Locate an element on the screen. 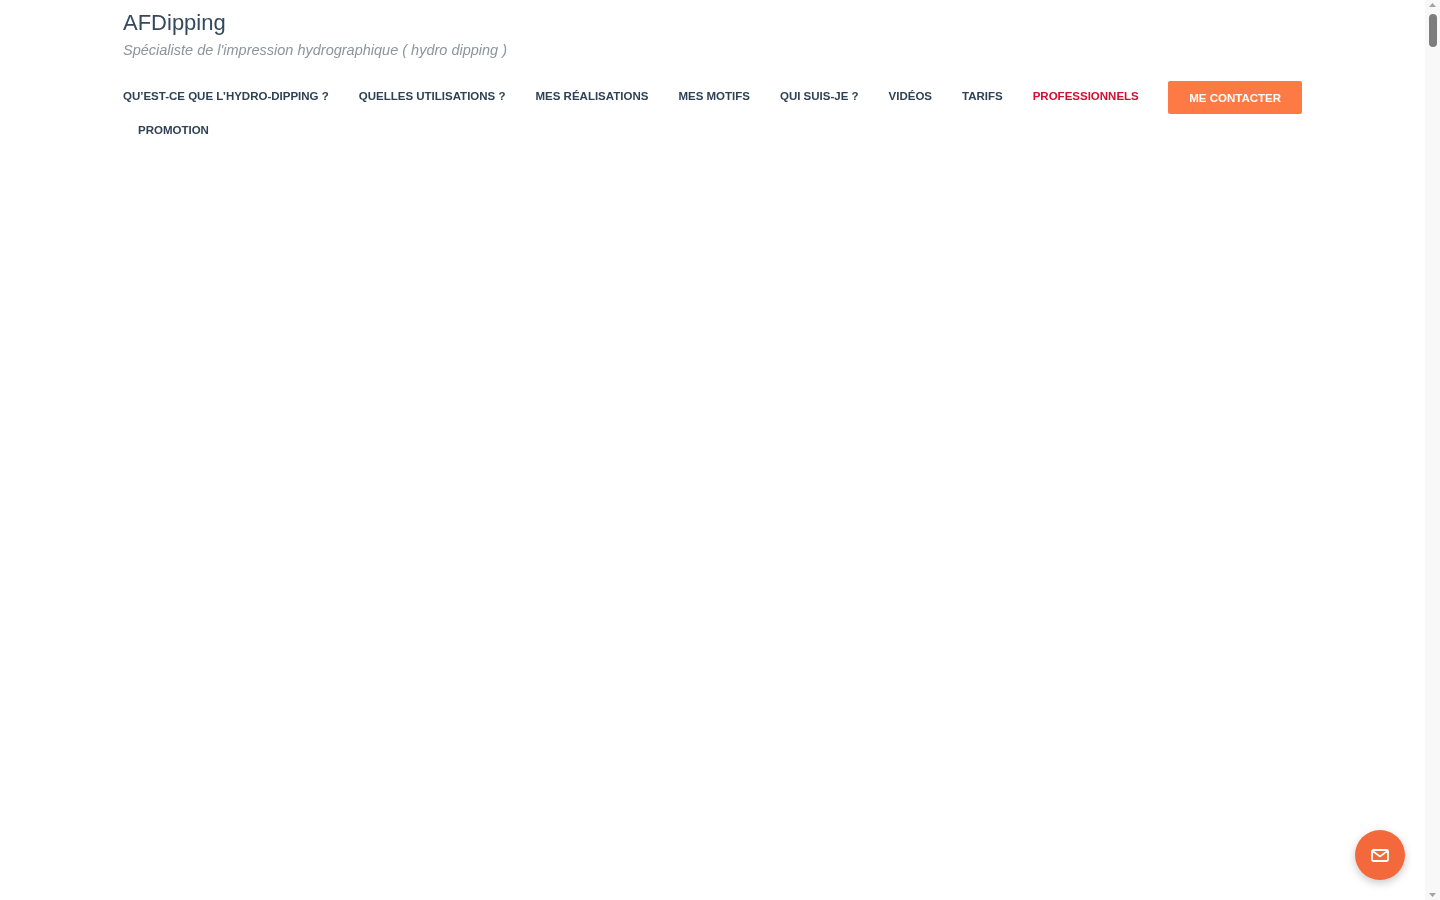 The image size is (1440, 900). nav-link: QUELLES UTILISATIONS ? is located at coordinates (432, 96).